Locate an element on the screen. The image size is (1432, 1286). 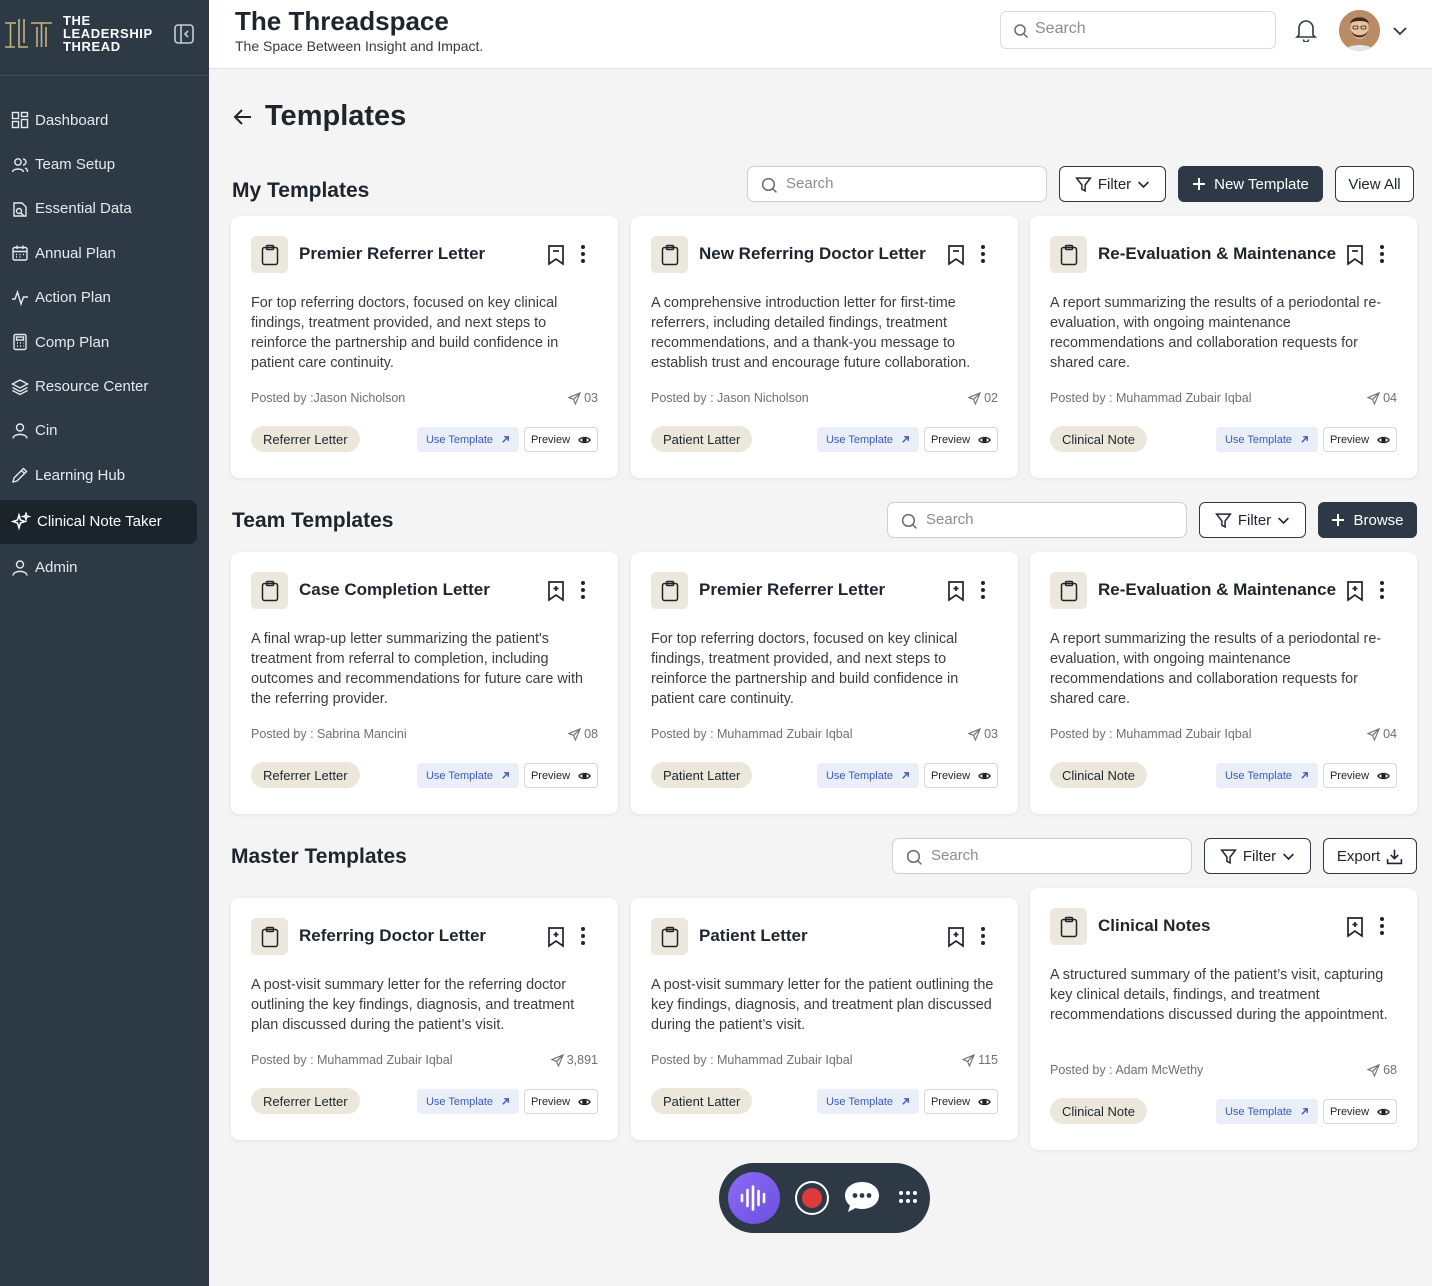
my-templates-search-input is located at coordinates (896, 183).